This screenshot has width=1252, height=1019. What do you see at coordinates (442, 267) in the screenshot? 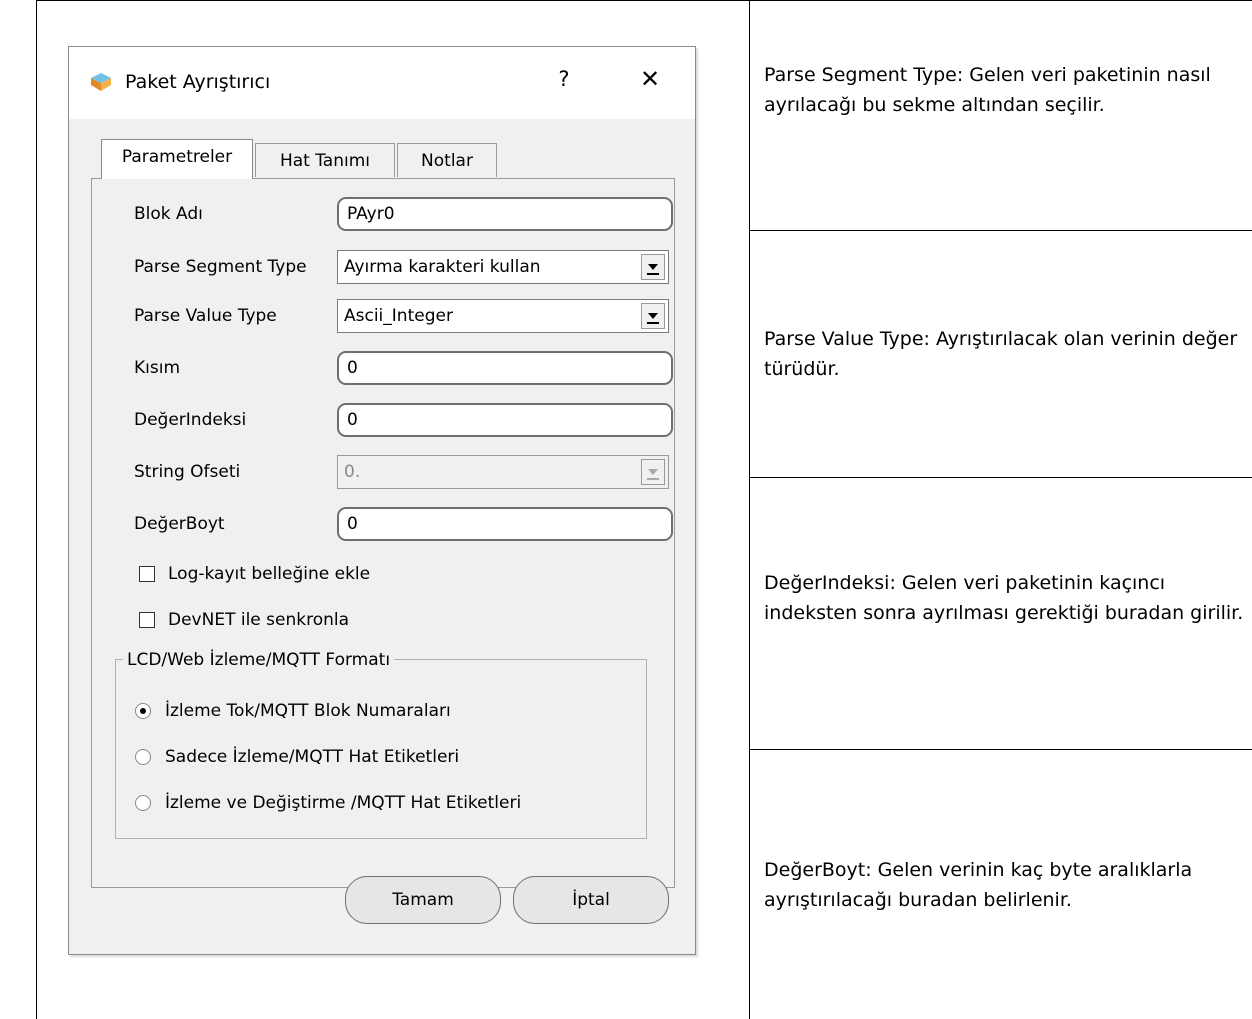
I see `parse-segment-type-value: Ayırma karakteri kullan` at bounding box center [442, 267].